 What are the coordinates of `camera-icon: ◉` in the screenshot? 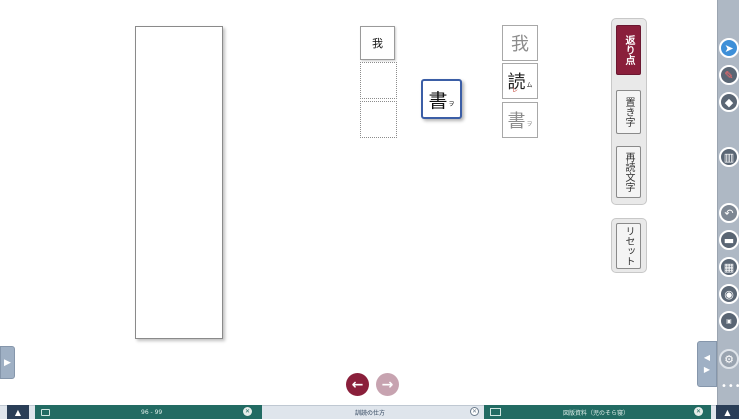 It's located at (729, 294).